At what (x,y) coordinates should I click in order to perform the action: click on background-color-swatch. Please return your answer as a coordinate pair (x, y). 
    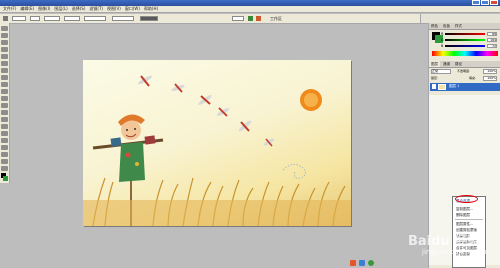
    Looking at the image, I should click on (5, 178).